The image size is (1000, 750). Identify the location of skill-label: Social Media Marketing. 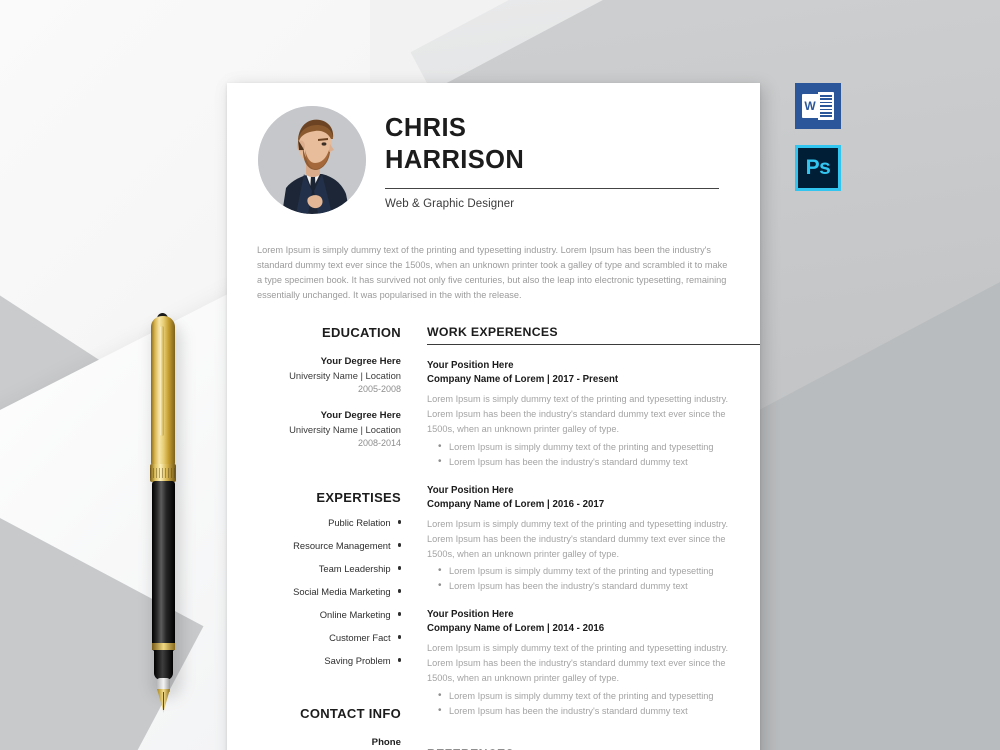
(342, 591).